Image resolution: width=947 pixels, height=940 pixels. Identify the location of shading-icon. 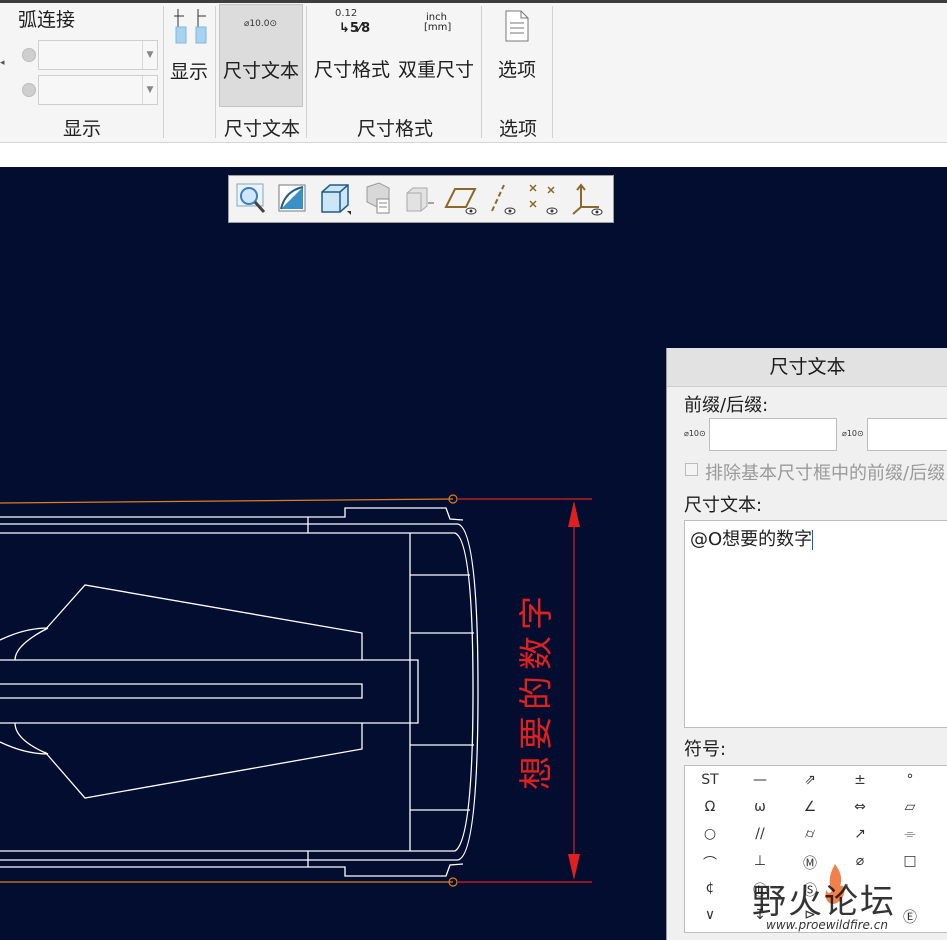
(293, 199).